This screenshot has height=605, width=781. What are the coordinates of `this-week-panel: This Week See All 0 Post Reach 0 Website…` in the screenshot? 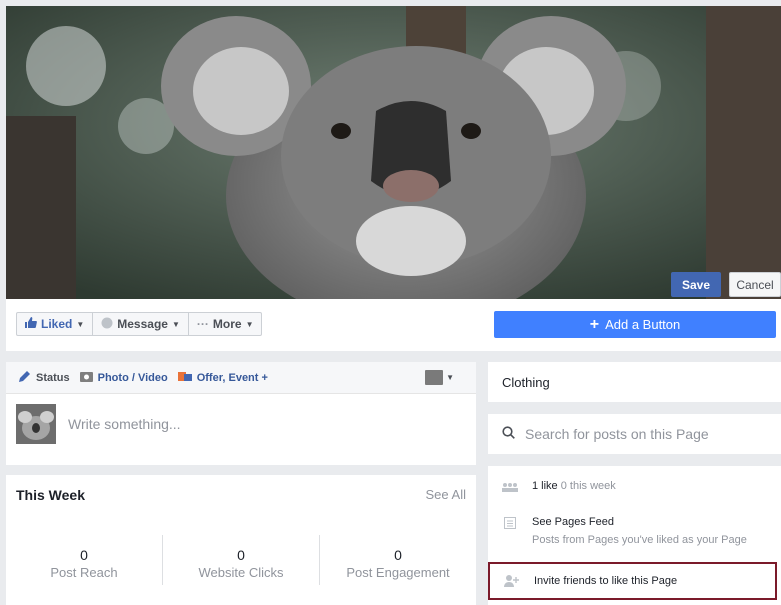 It's located at (241, 540).